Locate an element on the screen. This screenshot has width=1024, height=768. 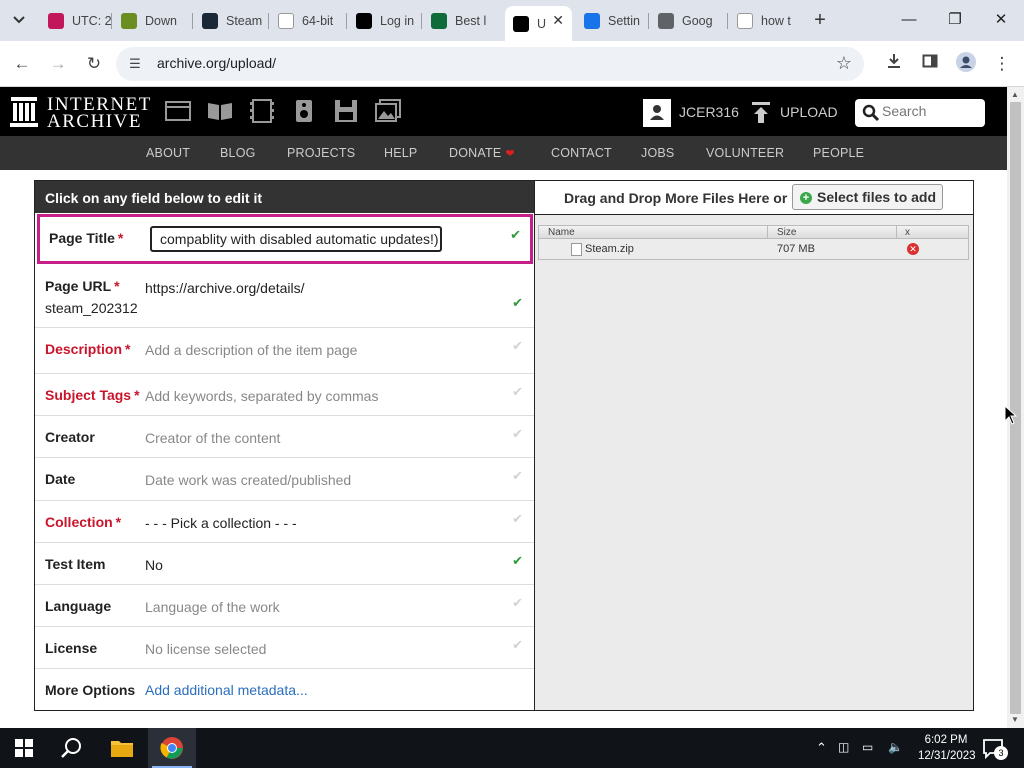
user-silhouette-icon is located at coordinates (657, 112).